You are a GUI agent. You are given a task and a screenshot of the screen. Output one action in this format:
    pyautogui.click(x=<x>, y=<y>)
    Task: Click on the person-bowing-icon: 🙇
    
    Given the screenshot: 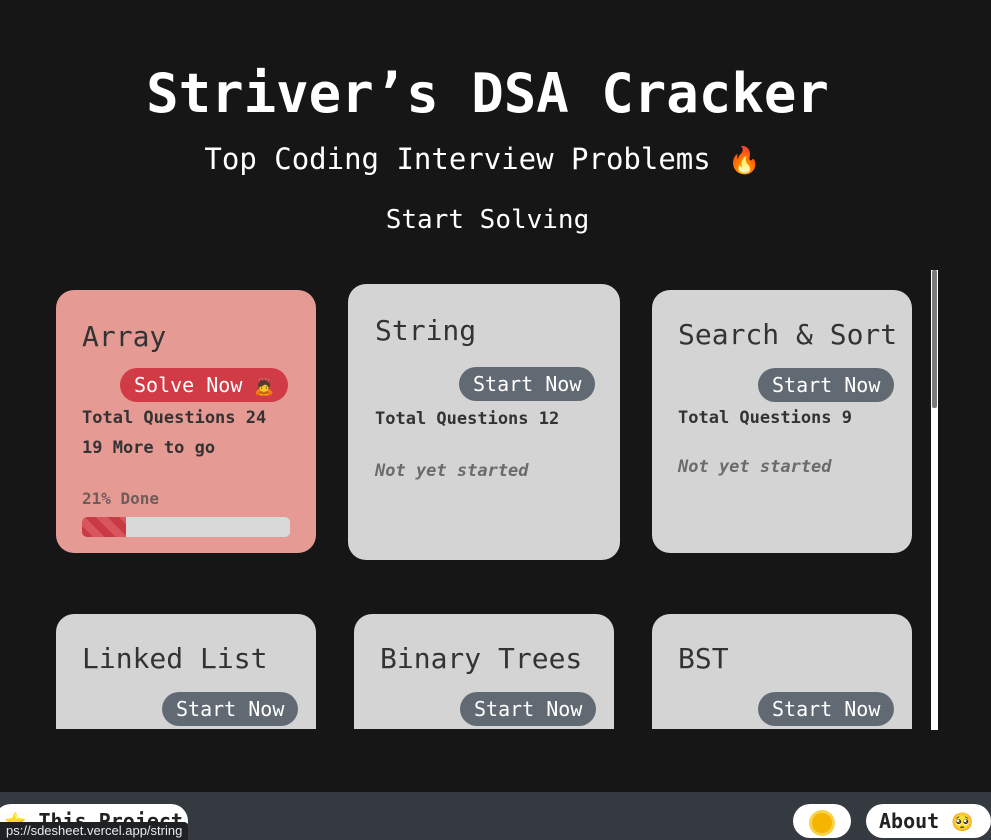 What is the action you would take?
    pyautogui.click(x=264, y=386)
    